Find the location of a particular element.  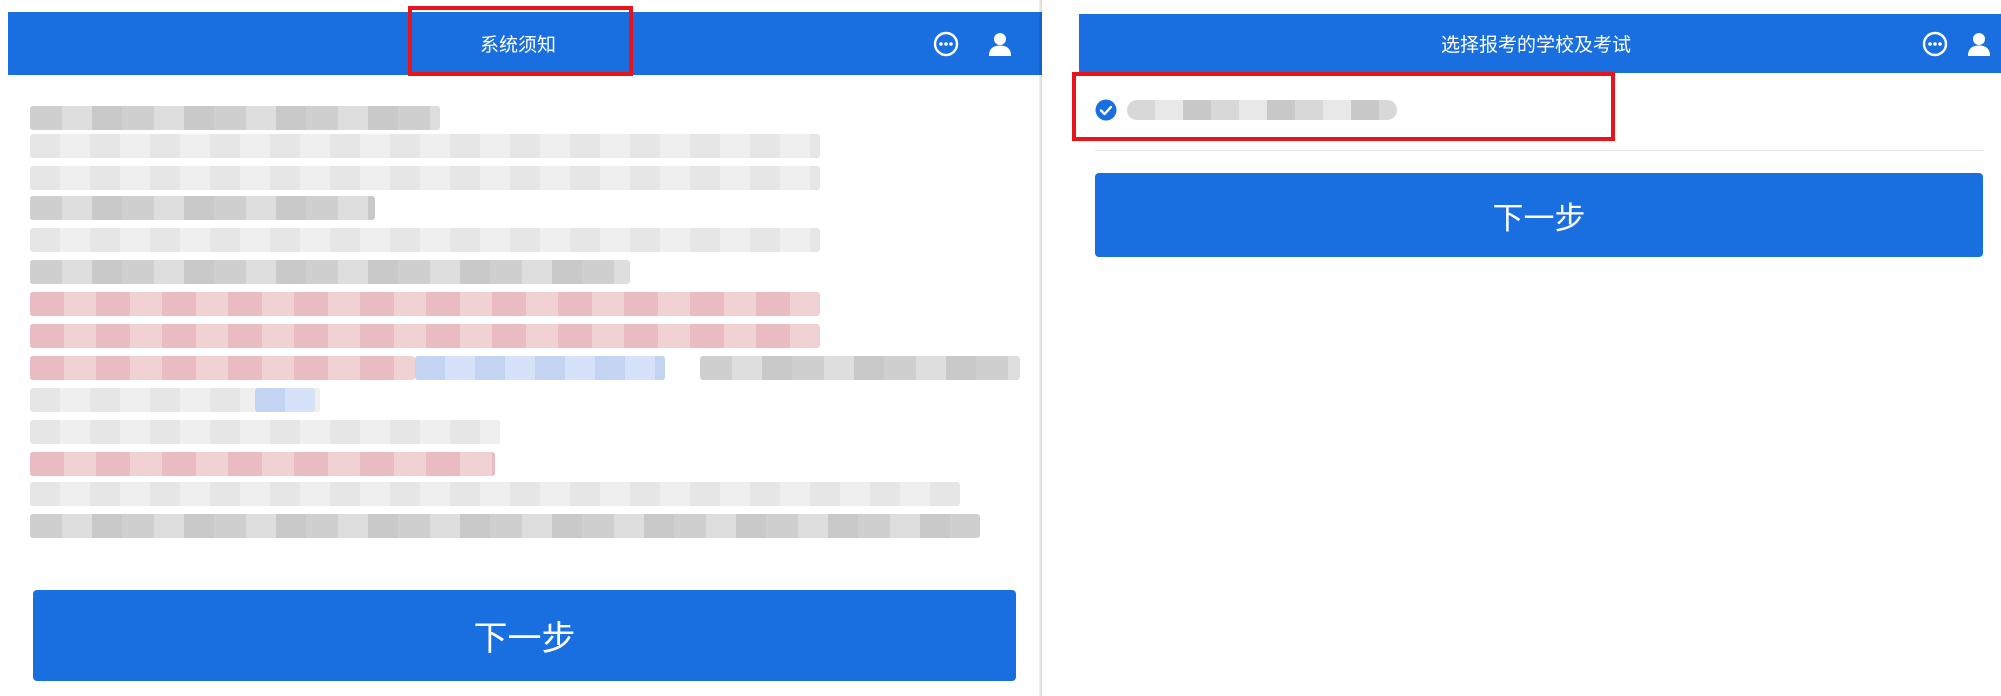

title-highlight-box is located at coordinates (520, 41).